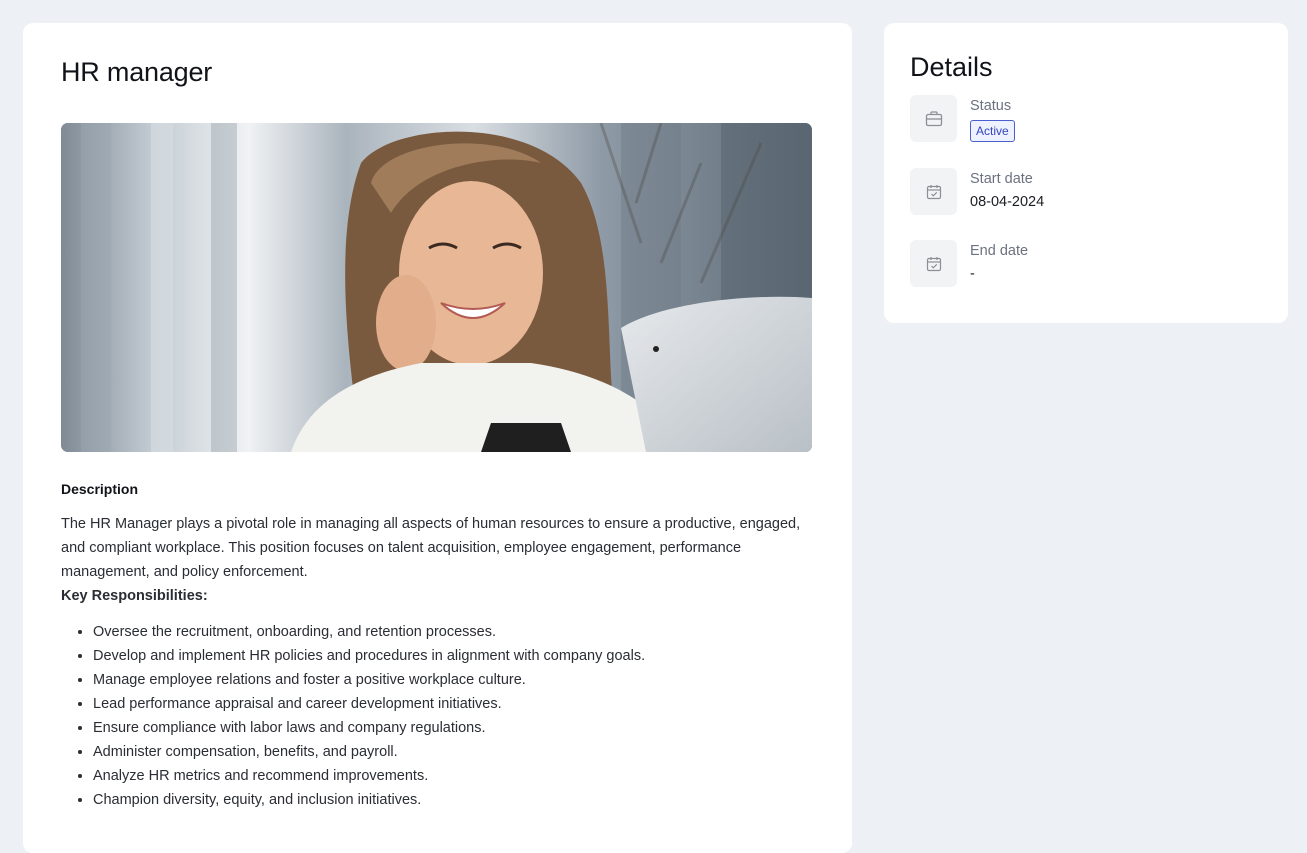 This screenshot has height=853, width=1307. What do you see at coordinates (991, 106) in the screenshot?
I see `status-label: Status` at bounding box center [991, 106].